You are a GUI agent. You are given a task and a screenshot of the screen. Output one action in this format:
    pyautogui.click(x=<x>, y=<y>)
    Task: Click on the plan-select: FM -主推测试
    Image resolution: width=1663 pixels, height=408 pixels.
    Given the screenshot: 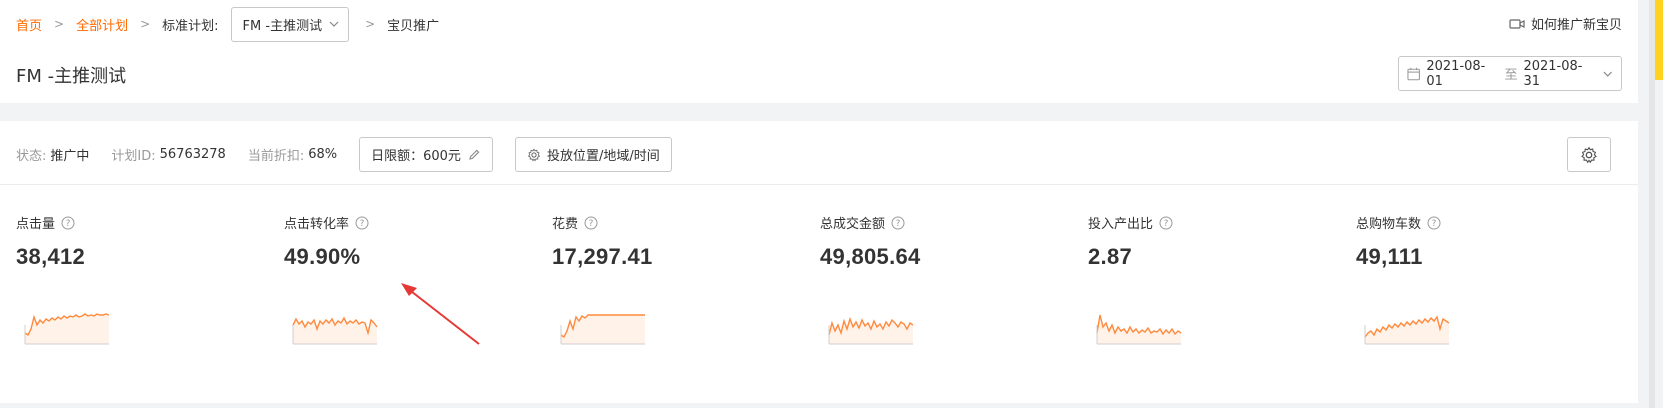 What is the action you would take?
    pyautogui.click(x=290, y=24)
    